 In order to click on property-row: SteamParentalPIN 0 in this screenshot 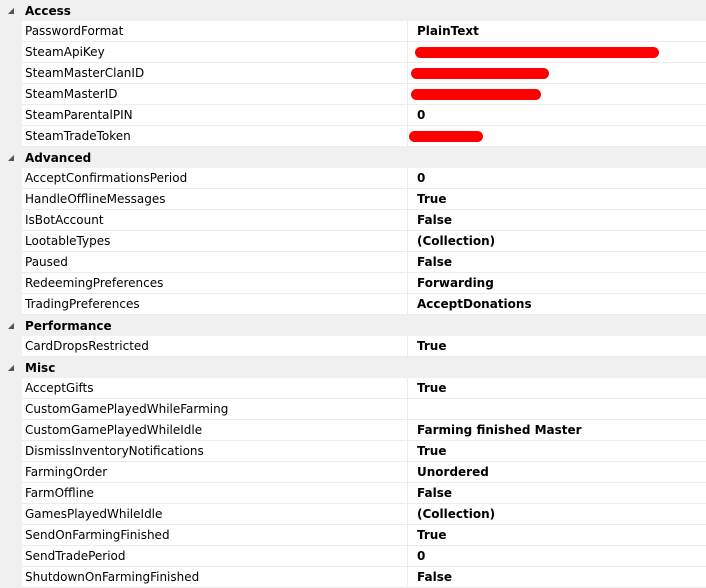, I will do `click(353, 115)`.